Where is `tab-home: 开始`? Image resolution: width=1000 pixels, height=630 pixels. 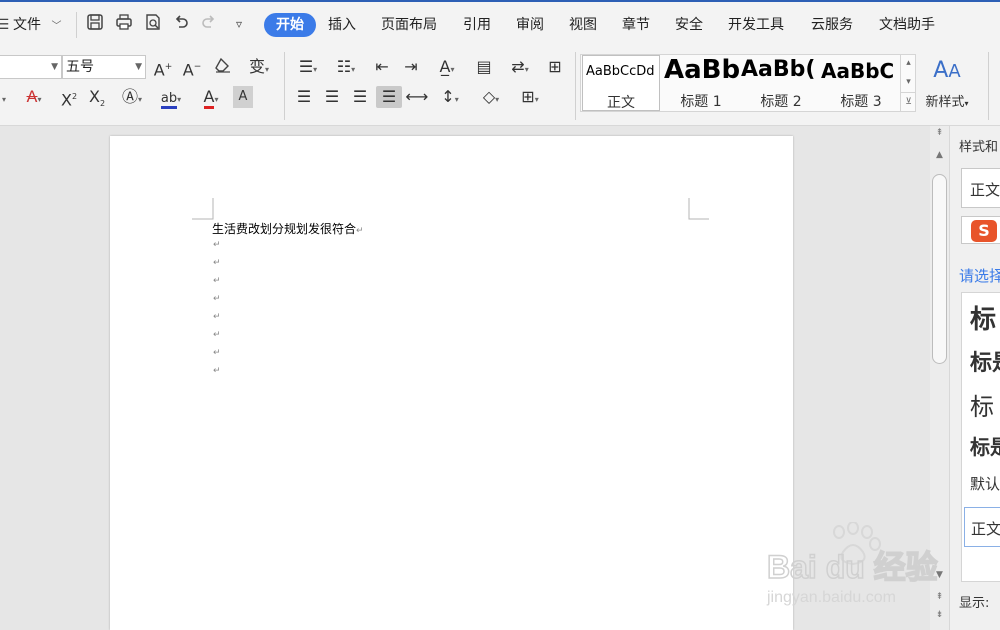
tab-home: 开始 is located at coordinates (290, 25).